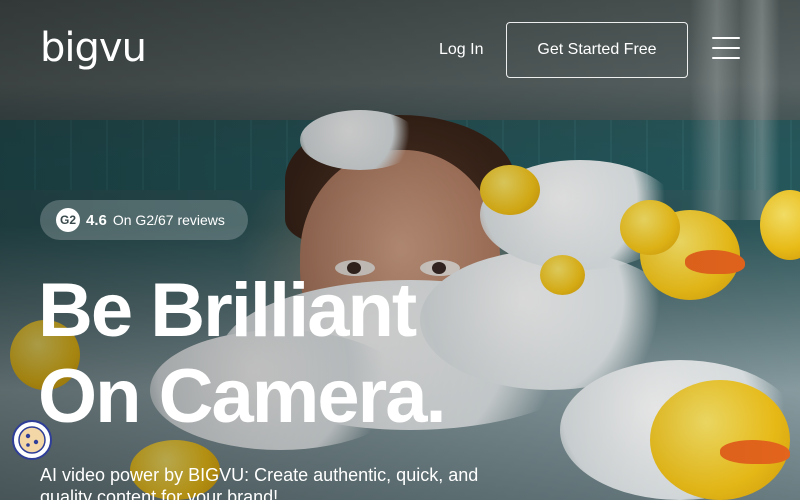  I want to click on rating-score: 4.6, so click(96, 220).